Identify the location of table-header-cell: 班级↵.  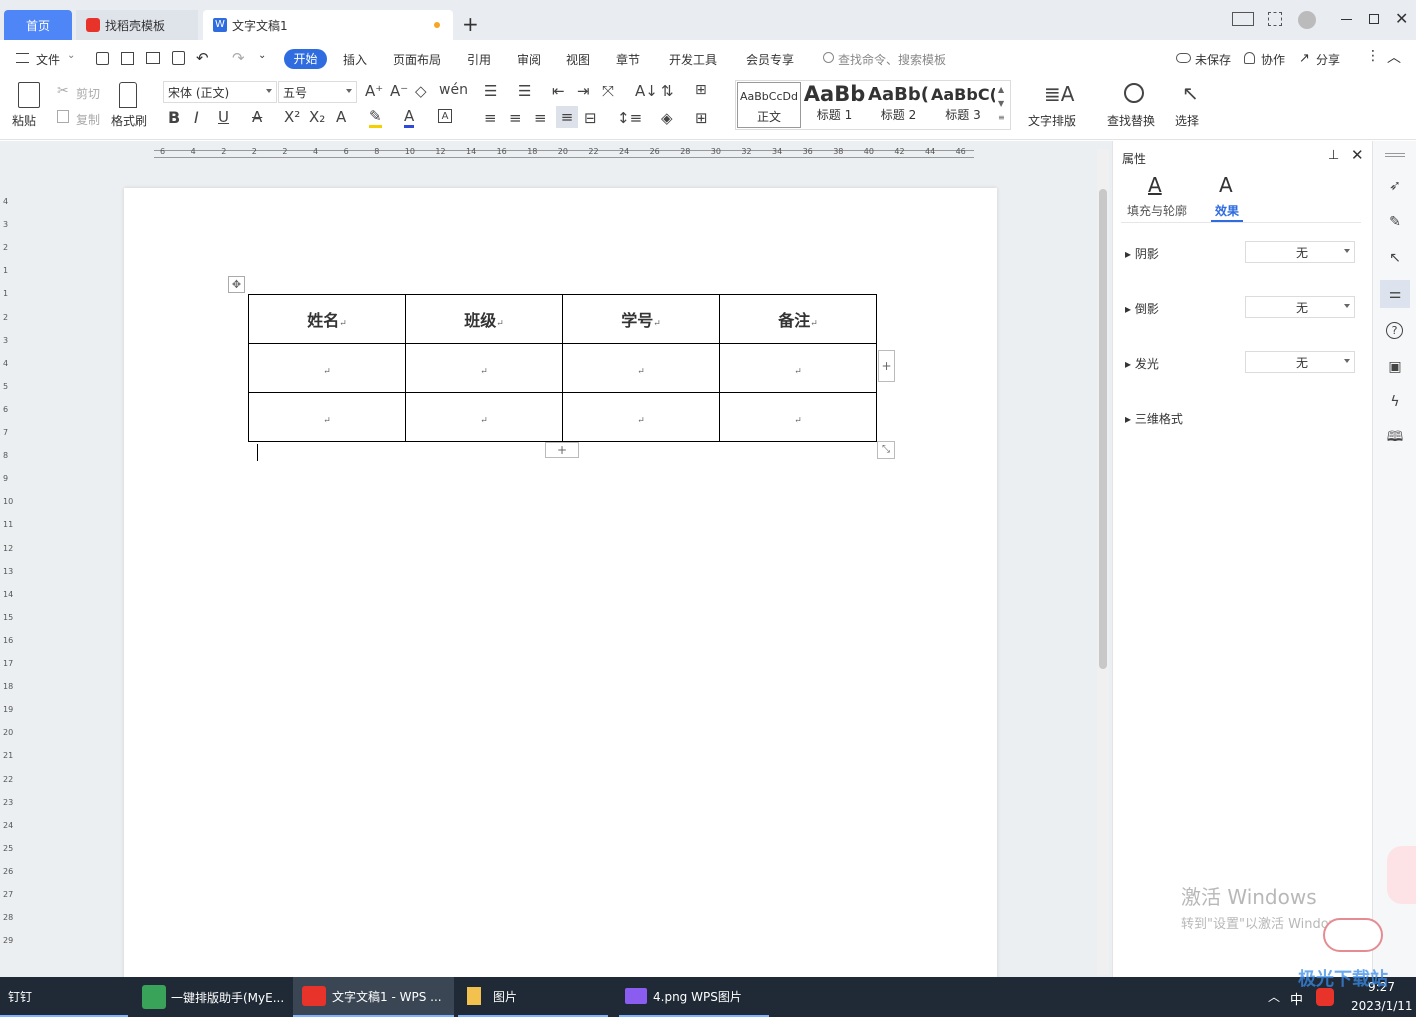
(484, 319).